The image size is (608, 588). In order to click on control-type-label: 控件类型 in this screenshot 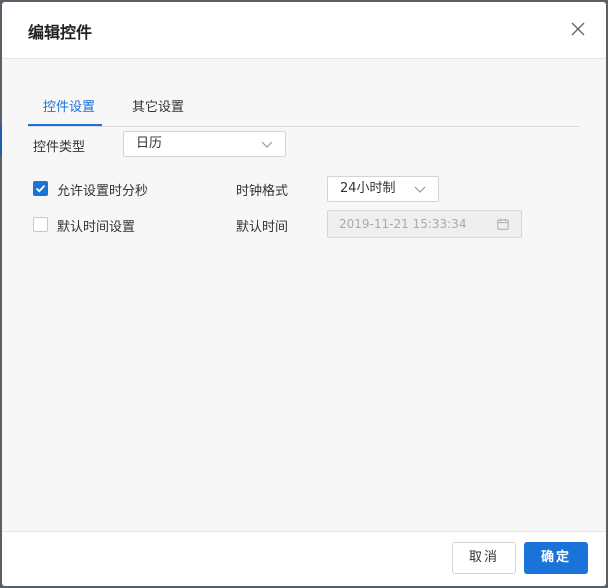, I will do `click(59, 147)`.